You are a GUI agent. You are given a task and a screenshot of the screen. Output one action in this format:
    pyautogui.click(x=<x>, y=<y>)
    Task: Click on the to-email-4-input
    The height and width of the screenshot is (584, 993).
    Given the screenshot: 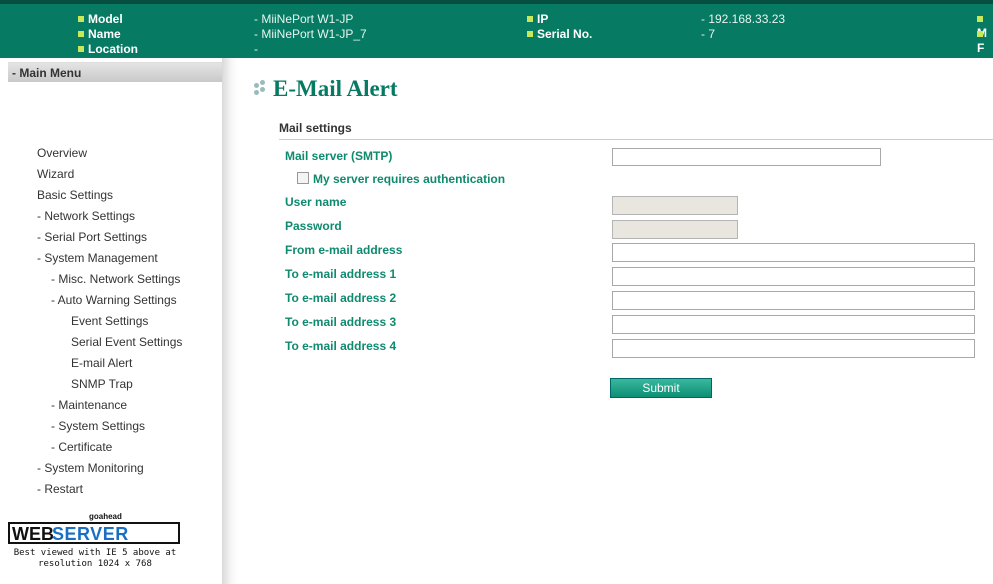 What is the action you would take?
    pyautogui.click(x=793, y=348)
    